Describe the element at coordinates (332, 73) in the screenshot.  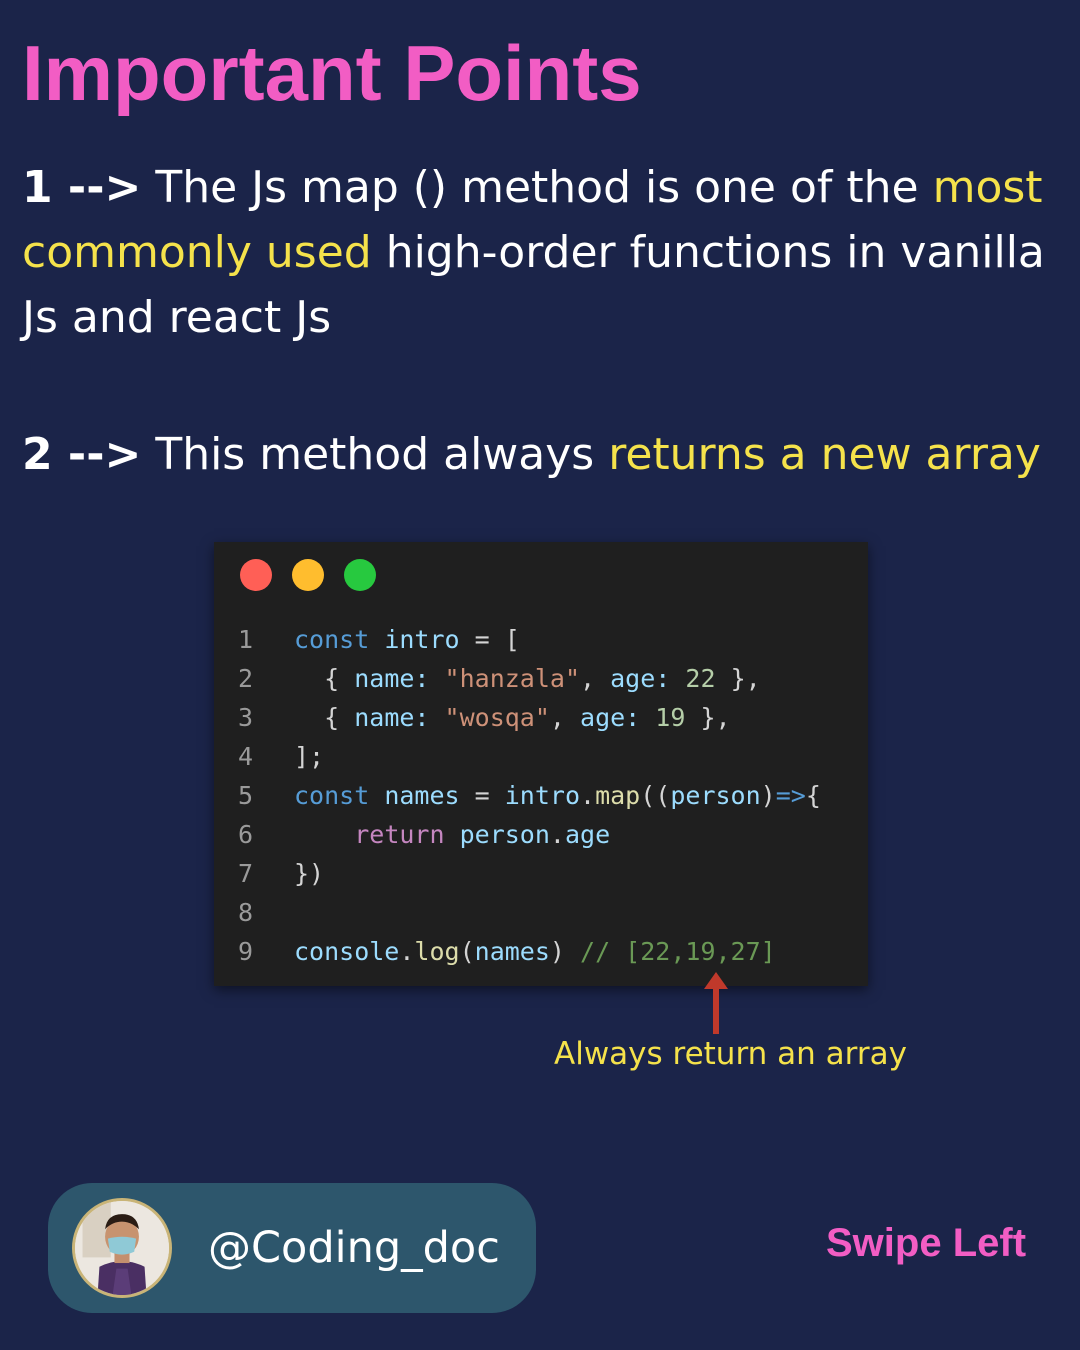
I see `page-title: Important Points` at that location.